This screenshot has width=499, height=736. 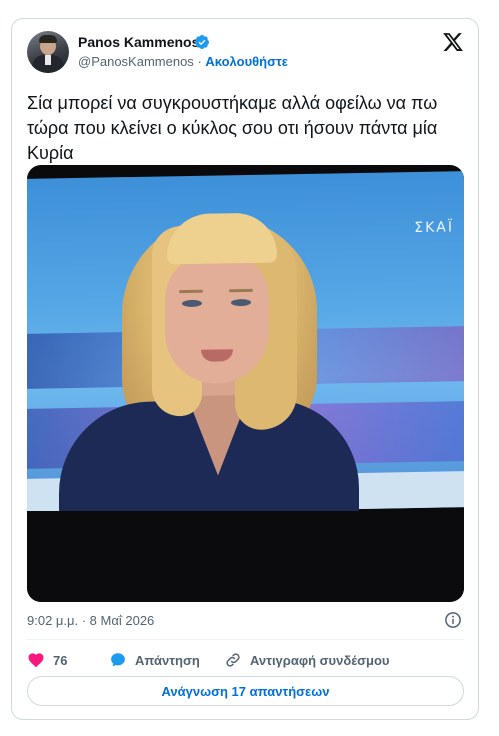 I want to click on channel-logo: ΣΚΑΪ, so click(x=434, y=228).